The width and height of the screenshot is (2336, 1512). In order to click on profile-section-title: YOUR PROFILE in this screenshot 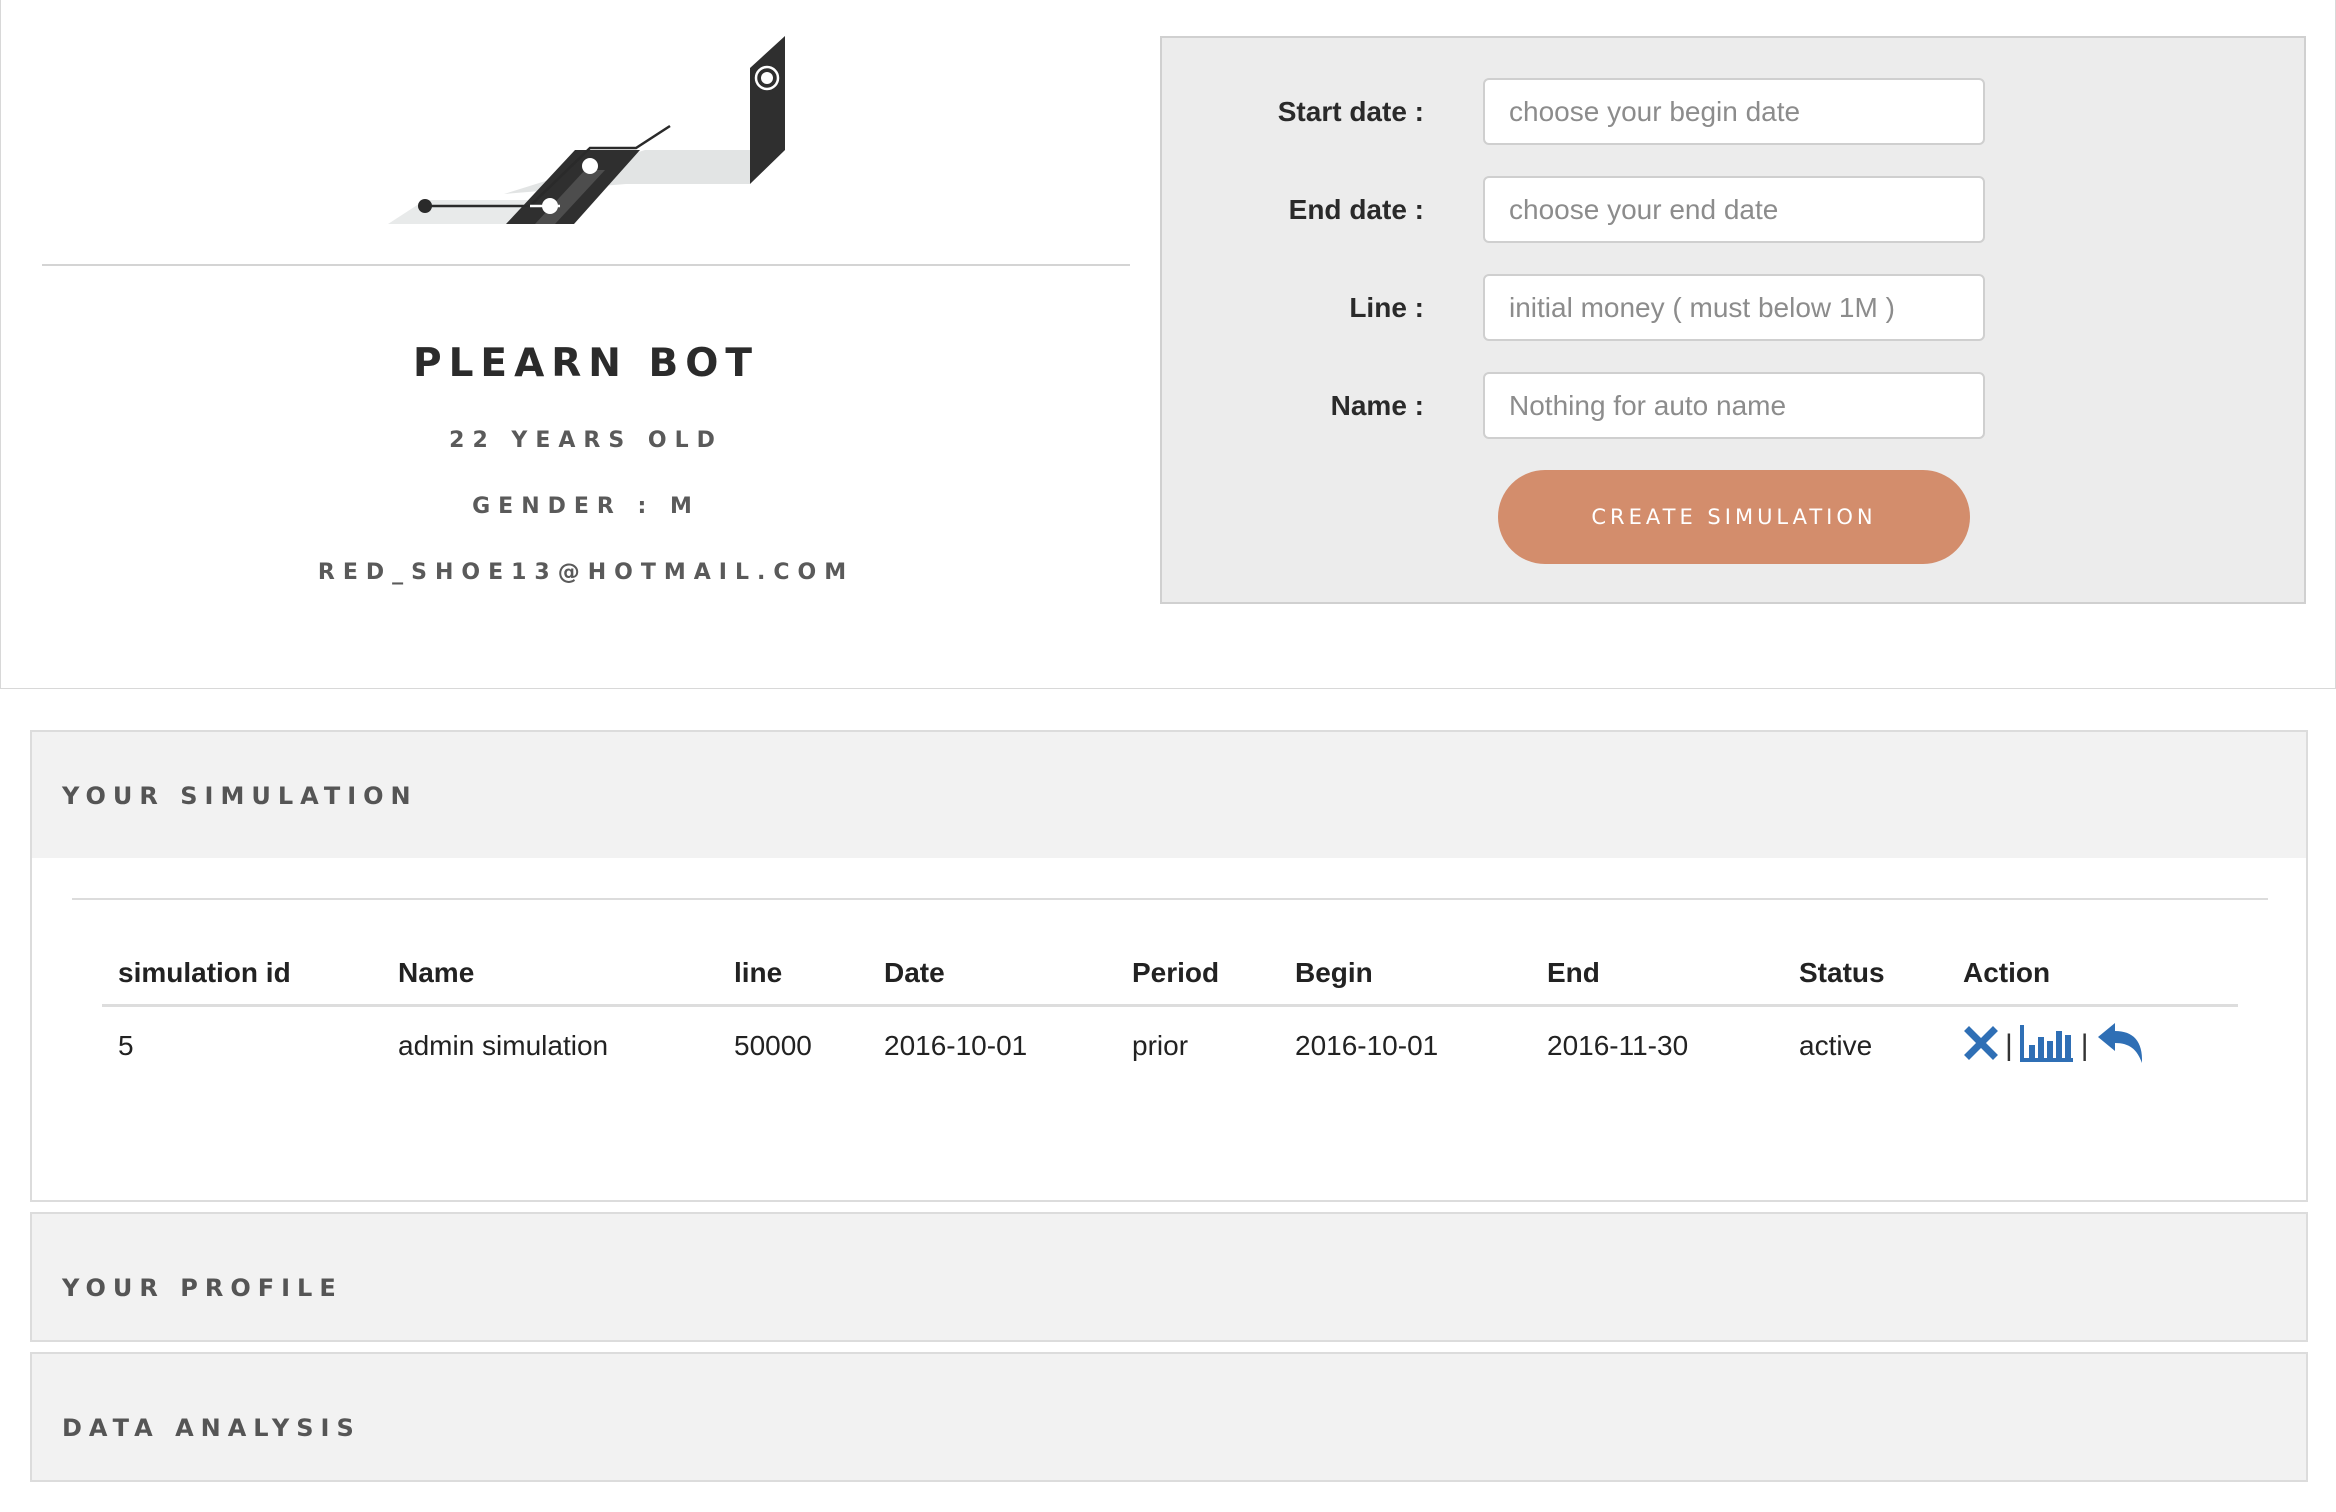, I will do `click(202, 1288)`.